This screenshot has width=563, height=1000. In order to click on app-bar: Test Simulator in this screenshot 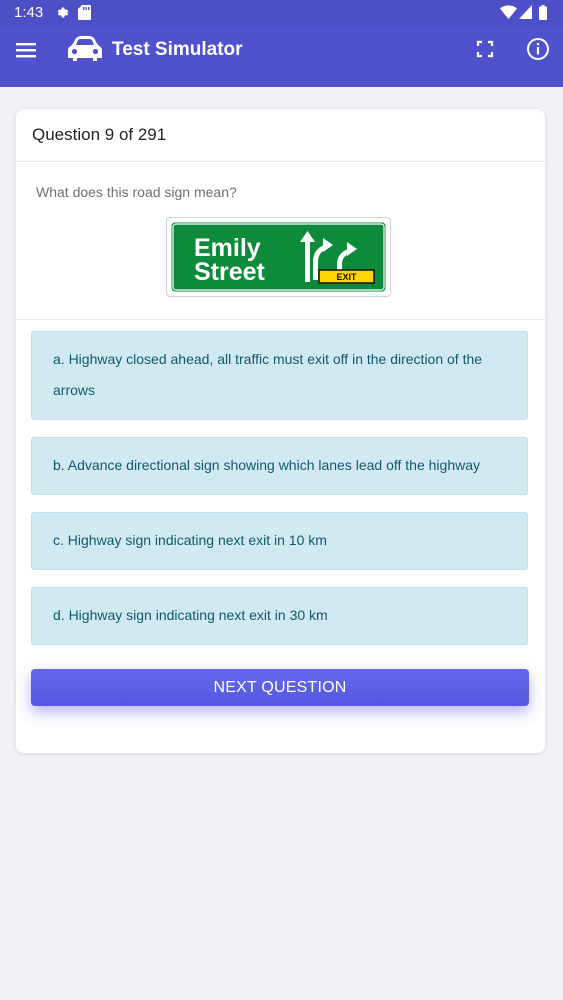, I will do `click(281, 56)`.